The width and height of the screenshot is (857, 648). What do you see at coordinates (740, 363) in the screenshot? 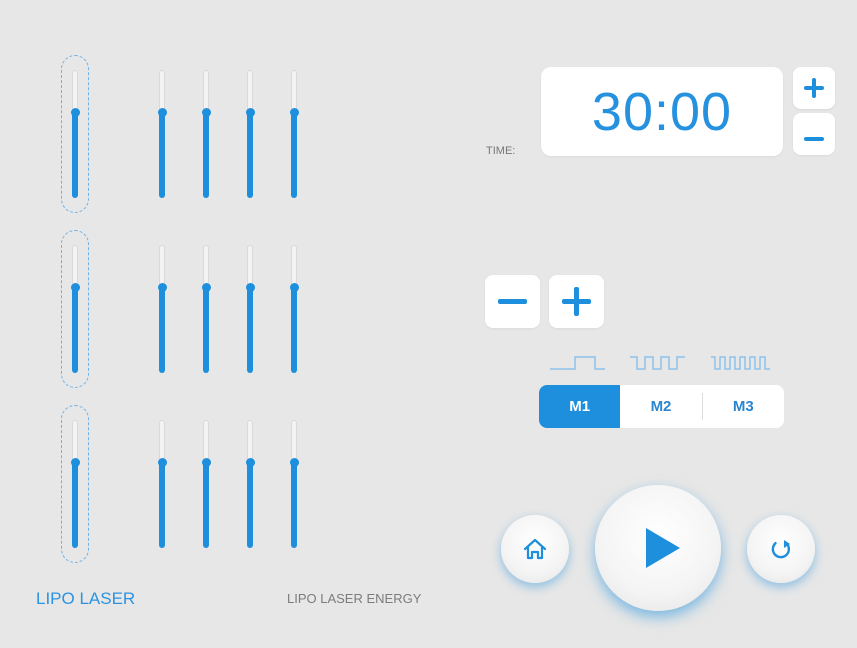
I see `m3-waveform-icon` at bounding box center [740, 363].